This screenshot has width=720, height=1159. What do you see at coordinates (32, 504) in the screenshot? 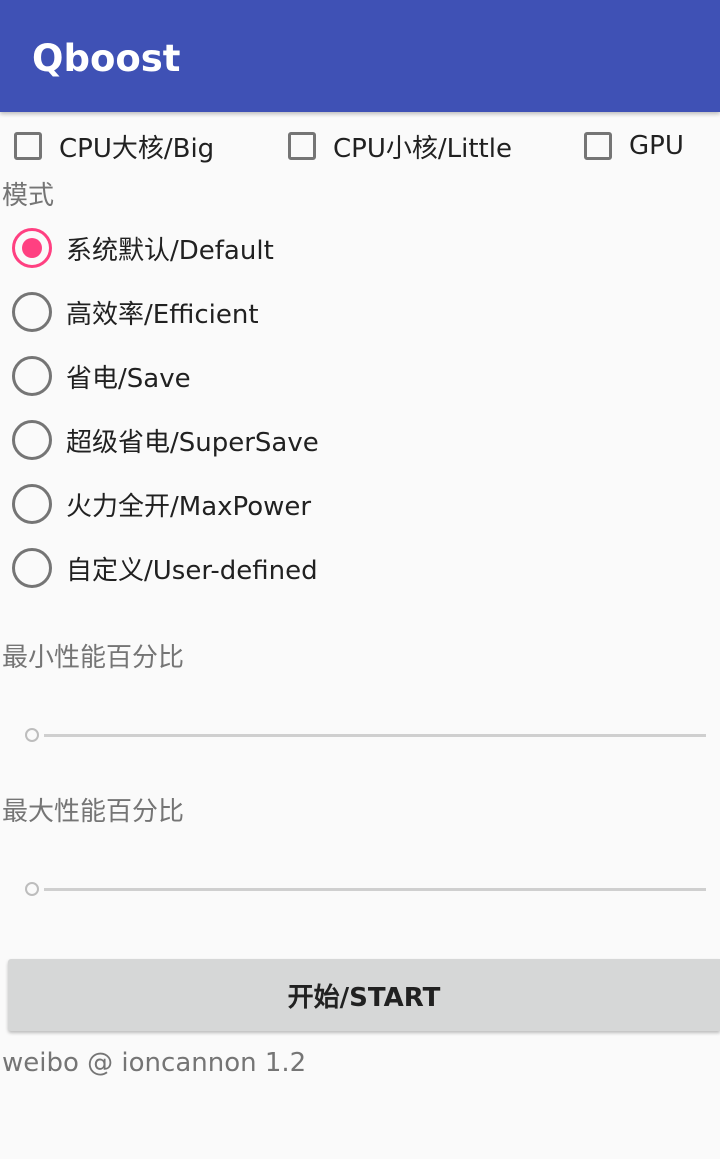
I see `radio-maxpower-circle` at bounding box center [32, 504].